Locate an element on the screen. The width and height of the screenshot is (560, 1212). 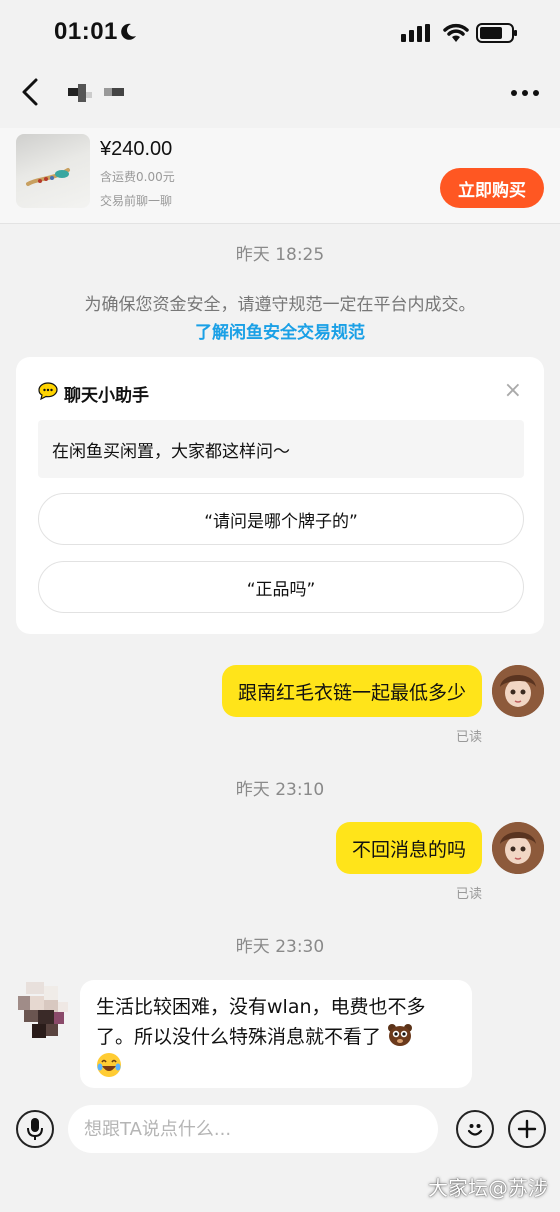
plus-icon is located at coordinates (527, 1129).